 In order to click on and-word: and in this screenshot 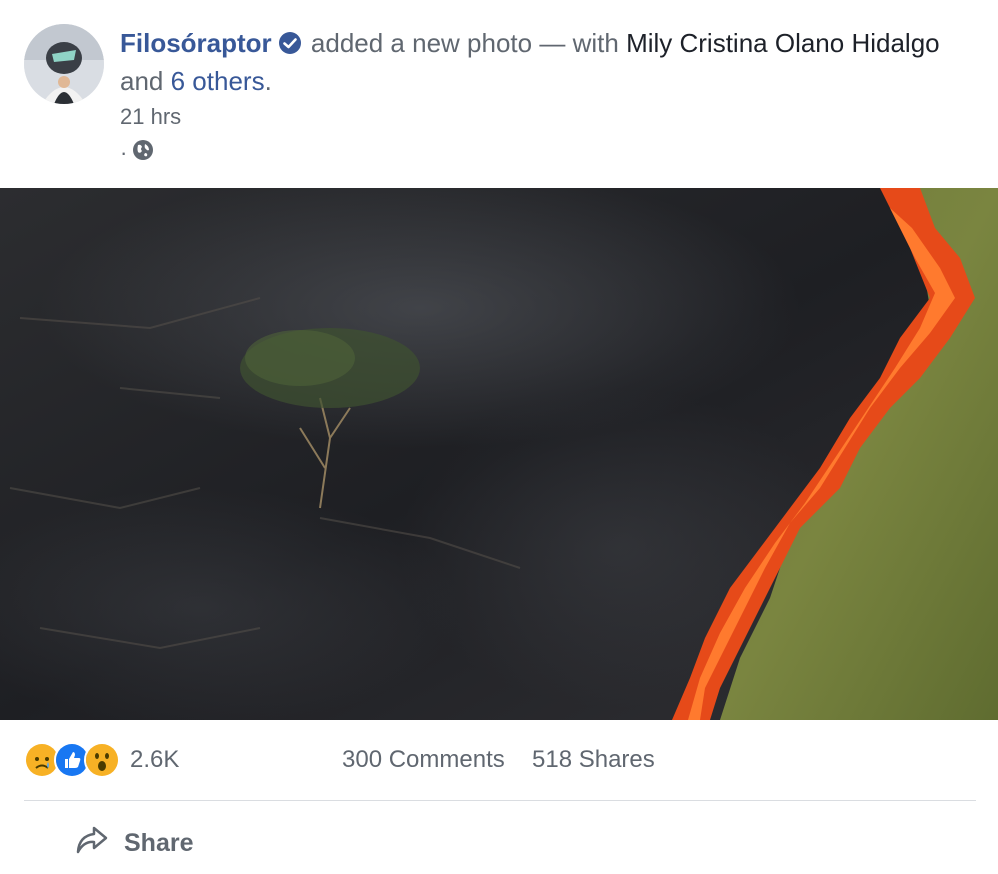, I will do `click(142, 81)`.